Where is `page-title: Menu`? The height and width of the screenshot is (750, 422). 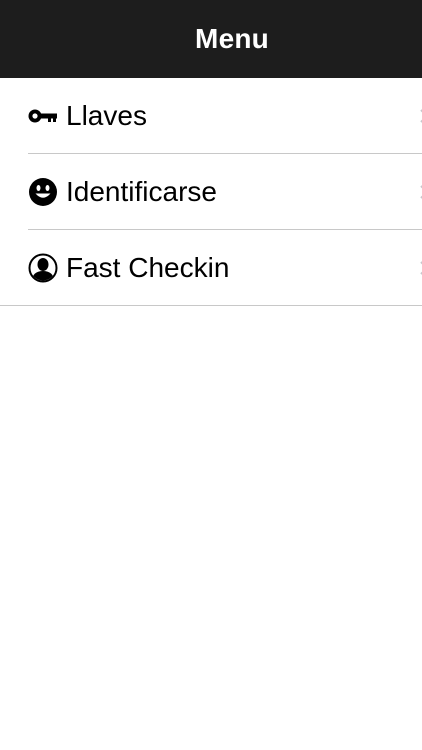 page-title: Menu is located at coordinates (232, 38).